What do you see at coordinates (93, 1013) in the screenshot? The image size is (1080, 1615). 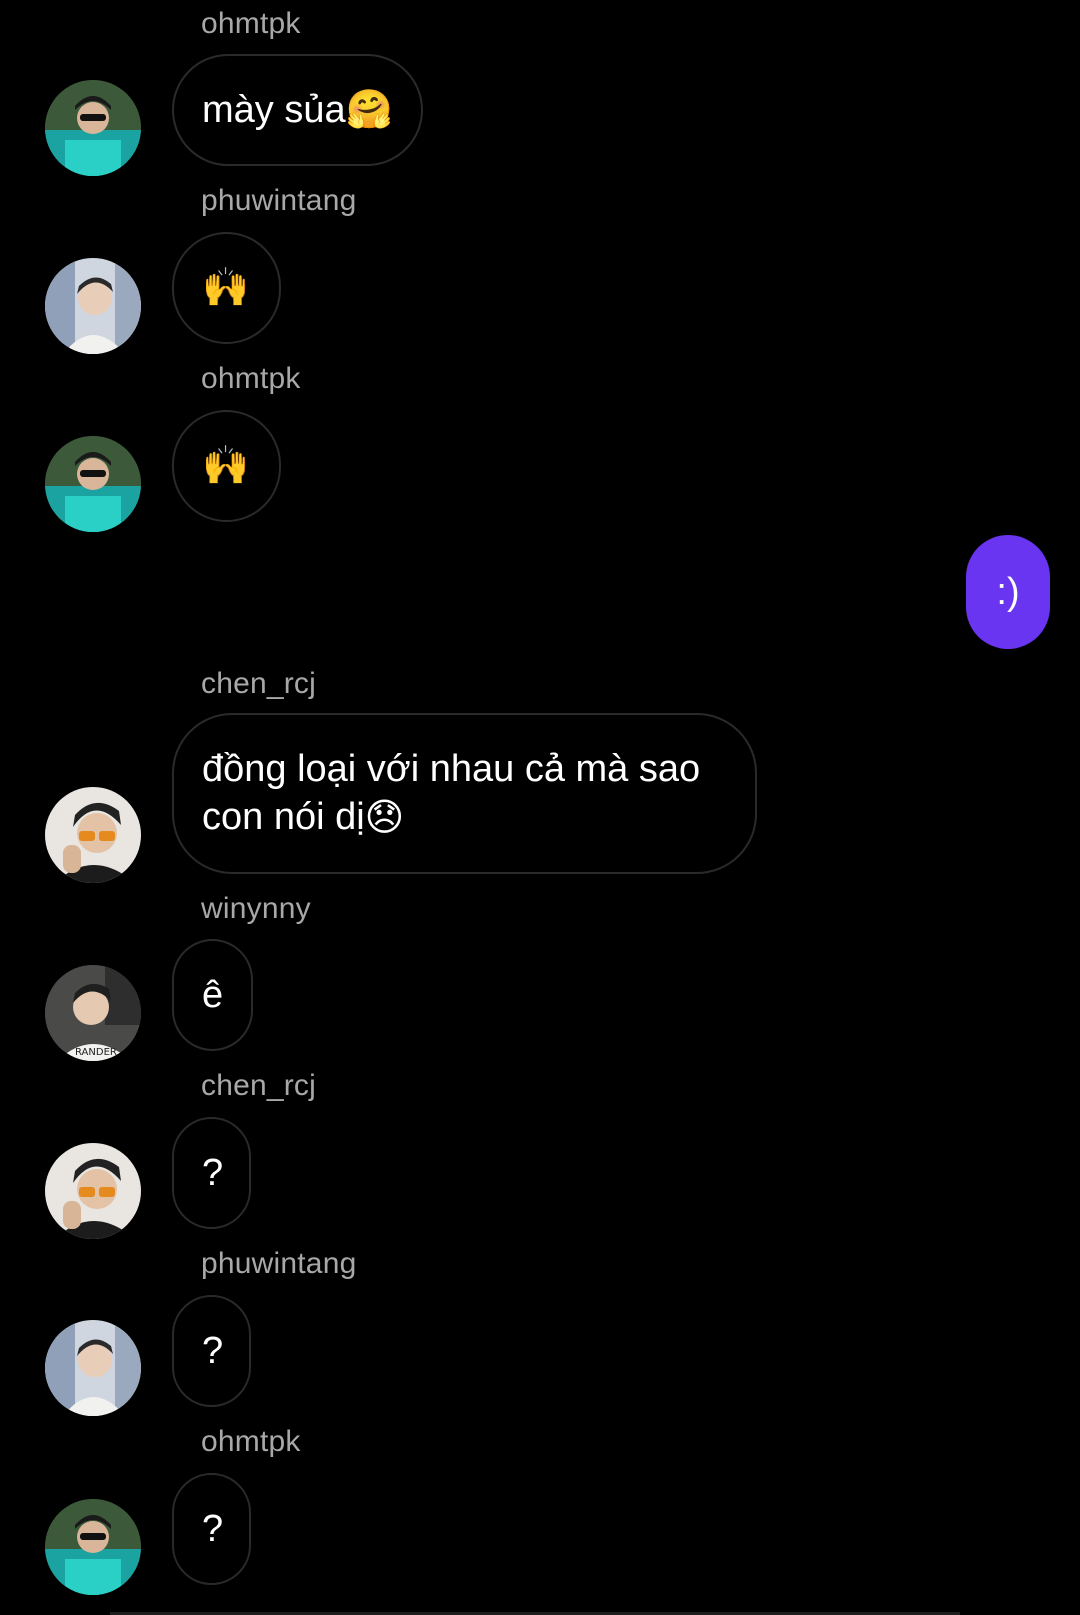 I see `avatar: RANDER` at bounding box center [93, 1013].